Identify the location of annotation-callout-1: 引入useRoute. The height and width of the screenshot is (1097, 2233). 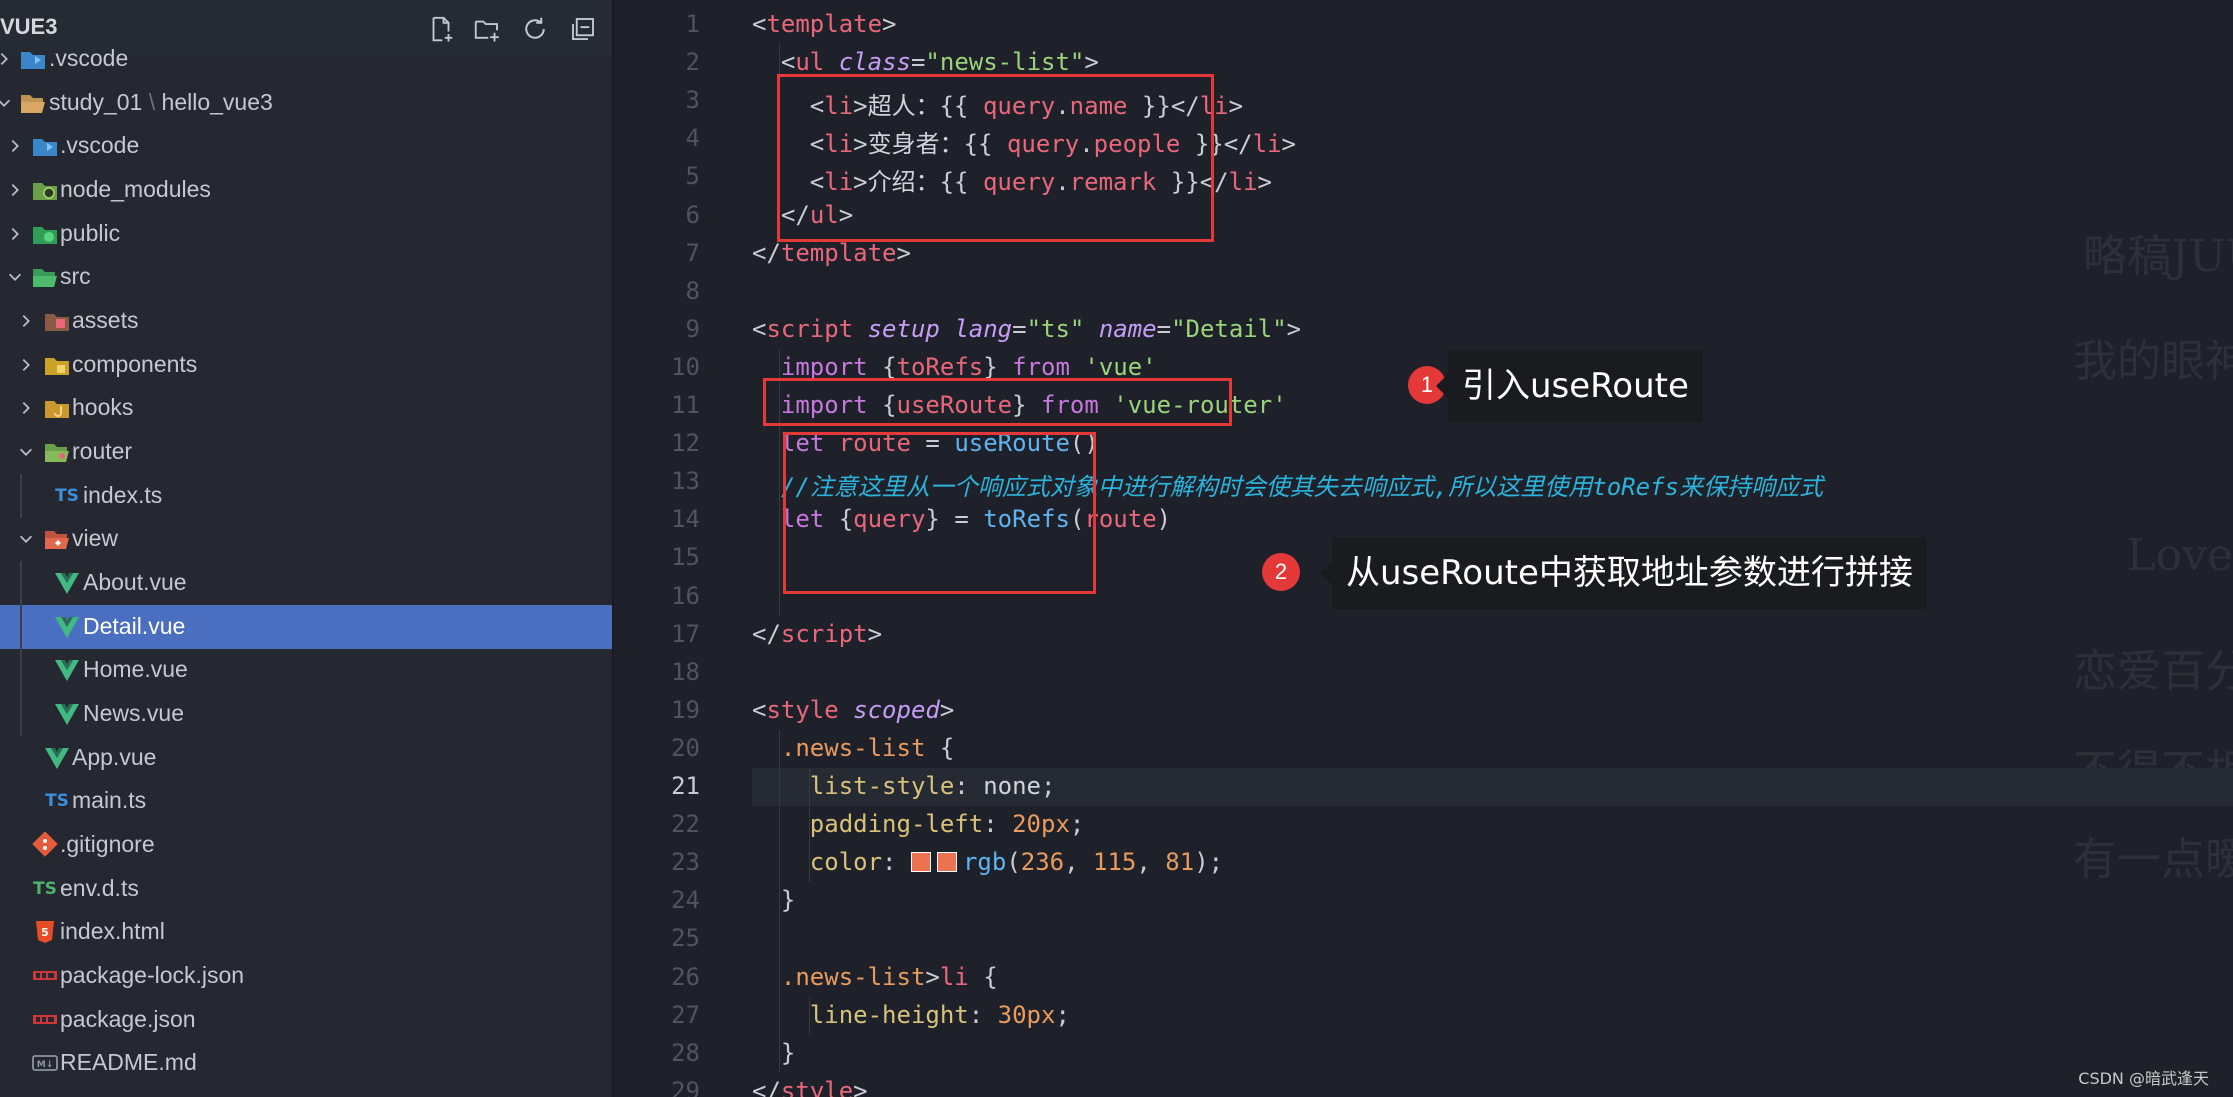
(1575, 386).